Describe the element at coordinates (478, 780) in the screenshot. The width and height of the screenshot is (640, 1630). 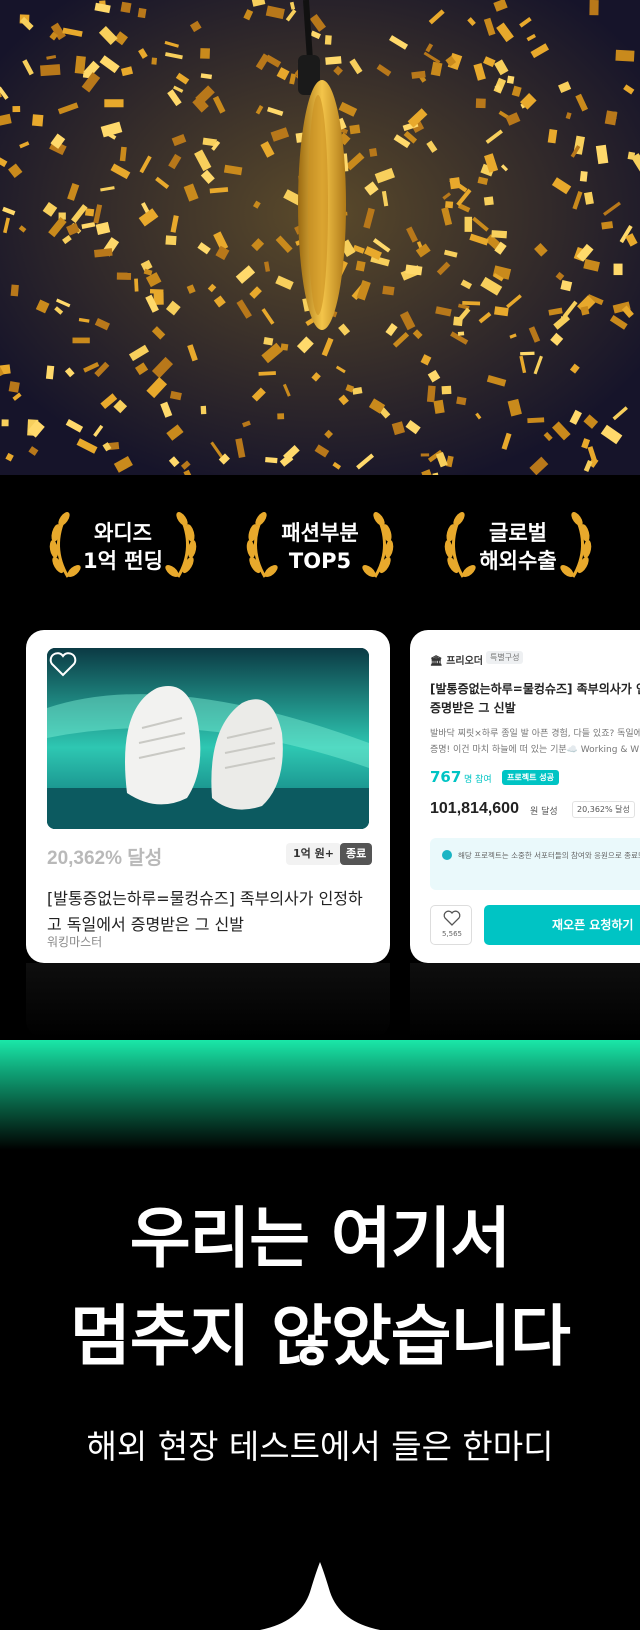
I see `supporter-unit: 명 참여` at that location.